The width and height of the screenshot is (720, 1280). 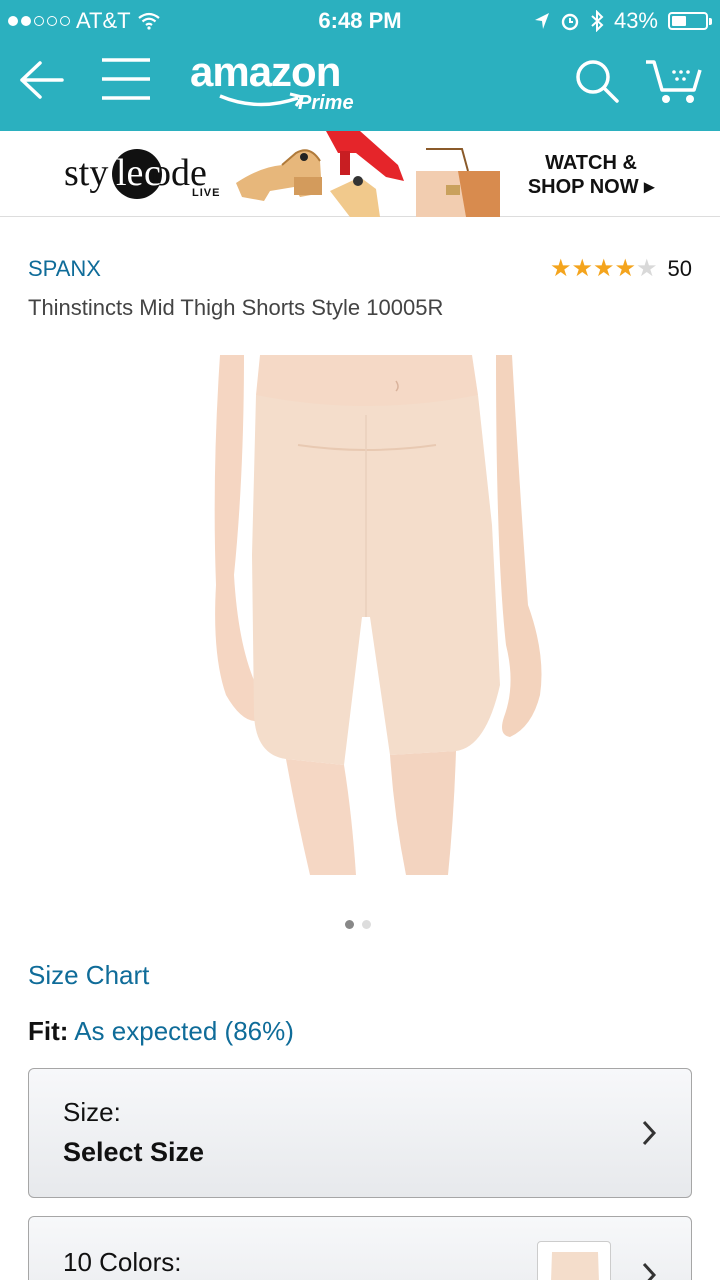 I want to click on rating-summary: ★ ★ ★ ★ ★ 50, so click(x=621, y=269).